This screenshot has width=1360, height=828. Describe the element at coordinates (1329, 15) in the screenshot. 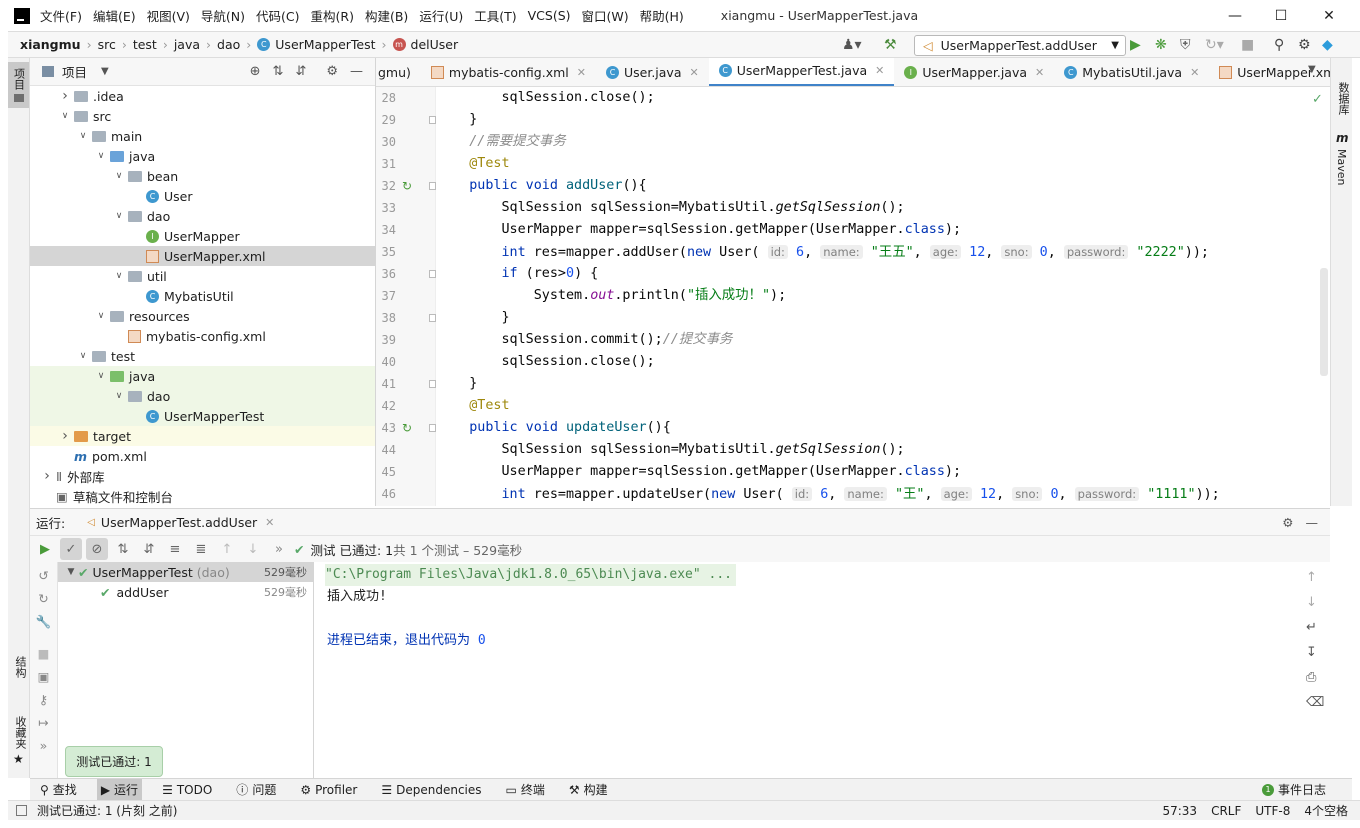

I see `close-button: ✕` at that location.